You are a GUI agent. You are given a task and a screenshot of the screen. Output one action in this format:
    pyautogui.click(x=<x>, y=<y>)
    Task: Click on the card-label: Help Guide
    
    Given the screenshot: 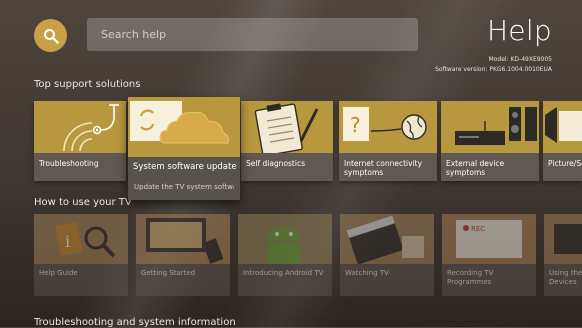 What is the action you would take?
    pyautogui.click(x=58, y=273)
    